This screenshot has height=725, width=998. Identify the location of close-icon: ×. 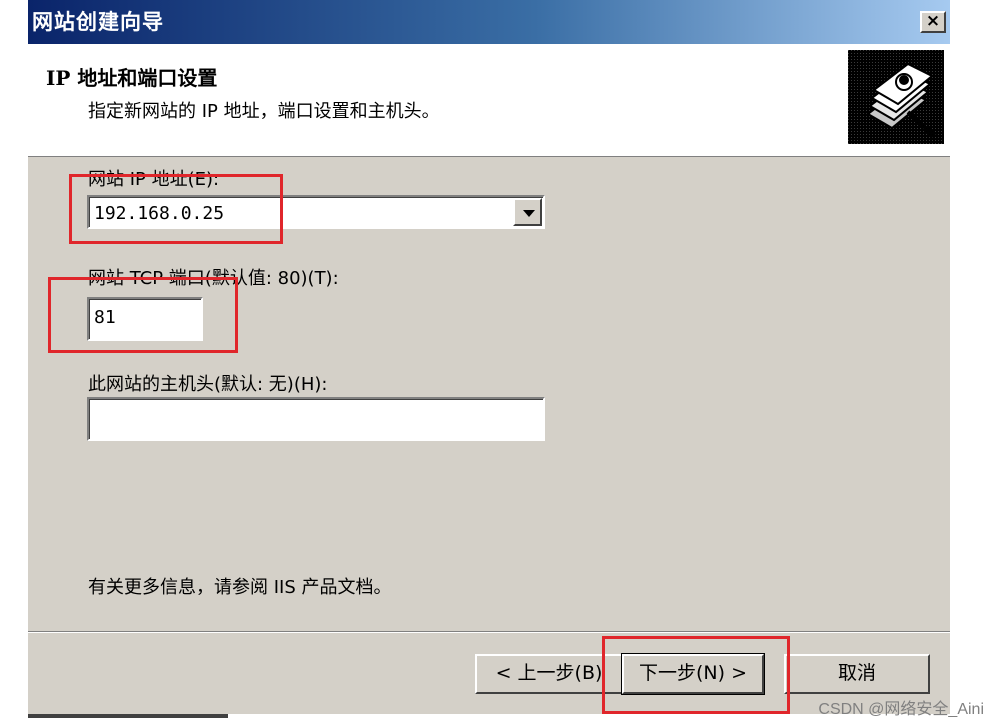
(933, 21).